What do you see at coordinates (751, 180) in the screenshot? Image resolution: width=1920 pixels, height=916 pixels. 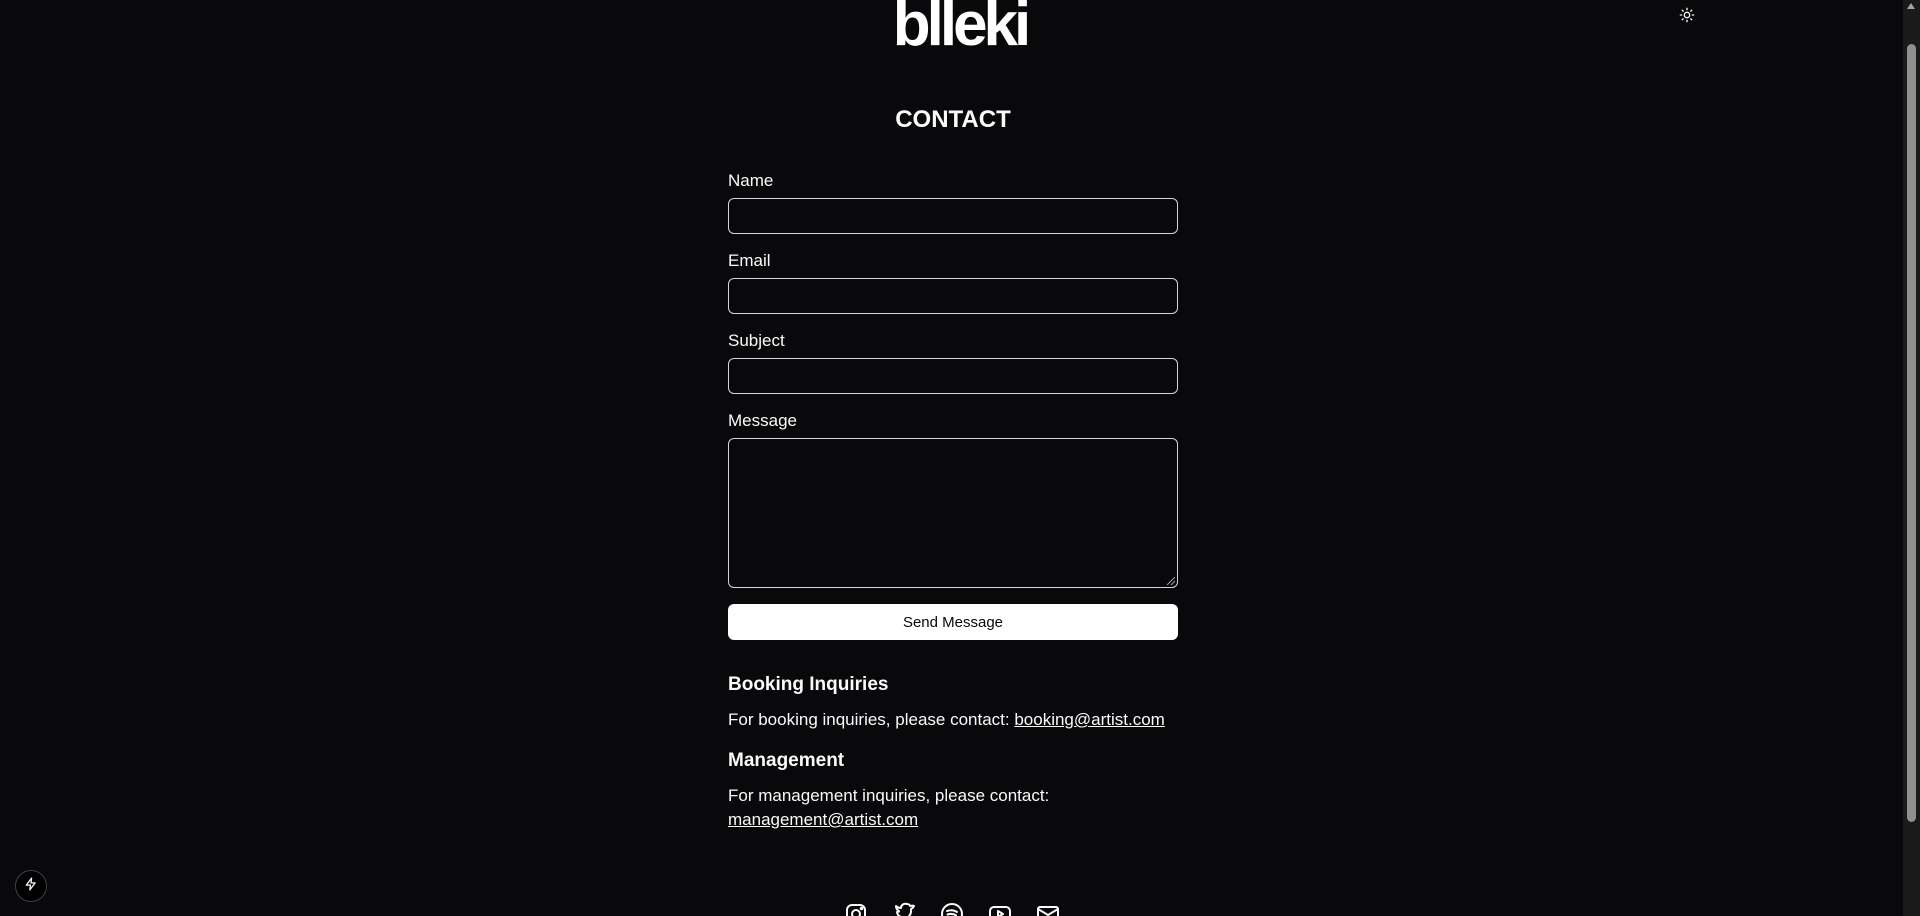 I see `name-label: Name` at bounding box center [751, 180].